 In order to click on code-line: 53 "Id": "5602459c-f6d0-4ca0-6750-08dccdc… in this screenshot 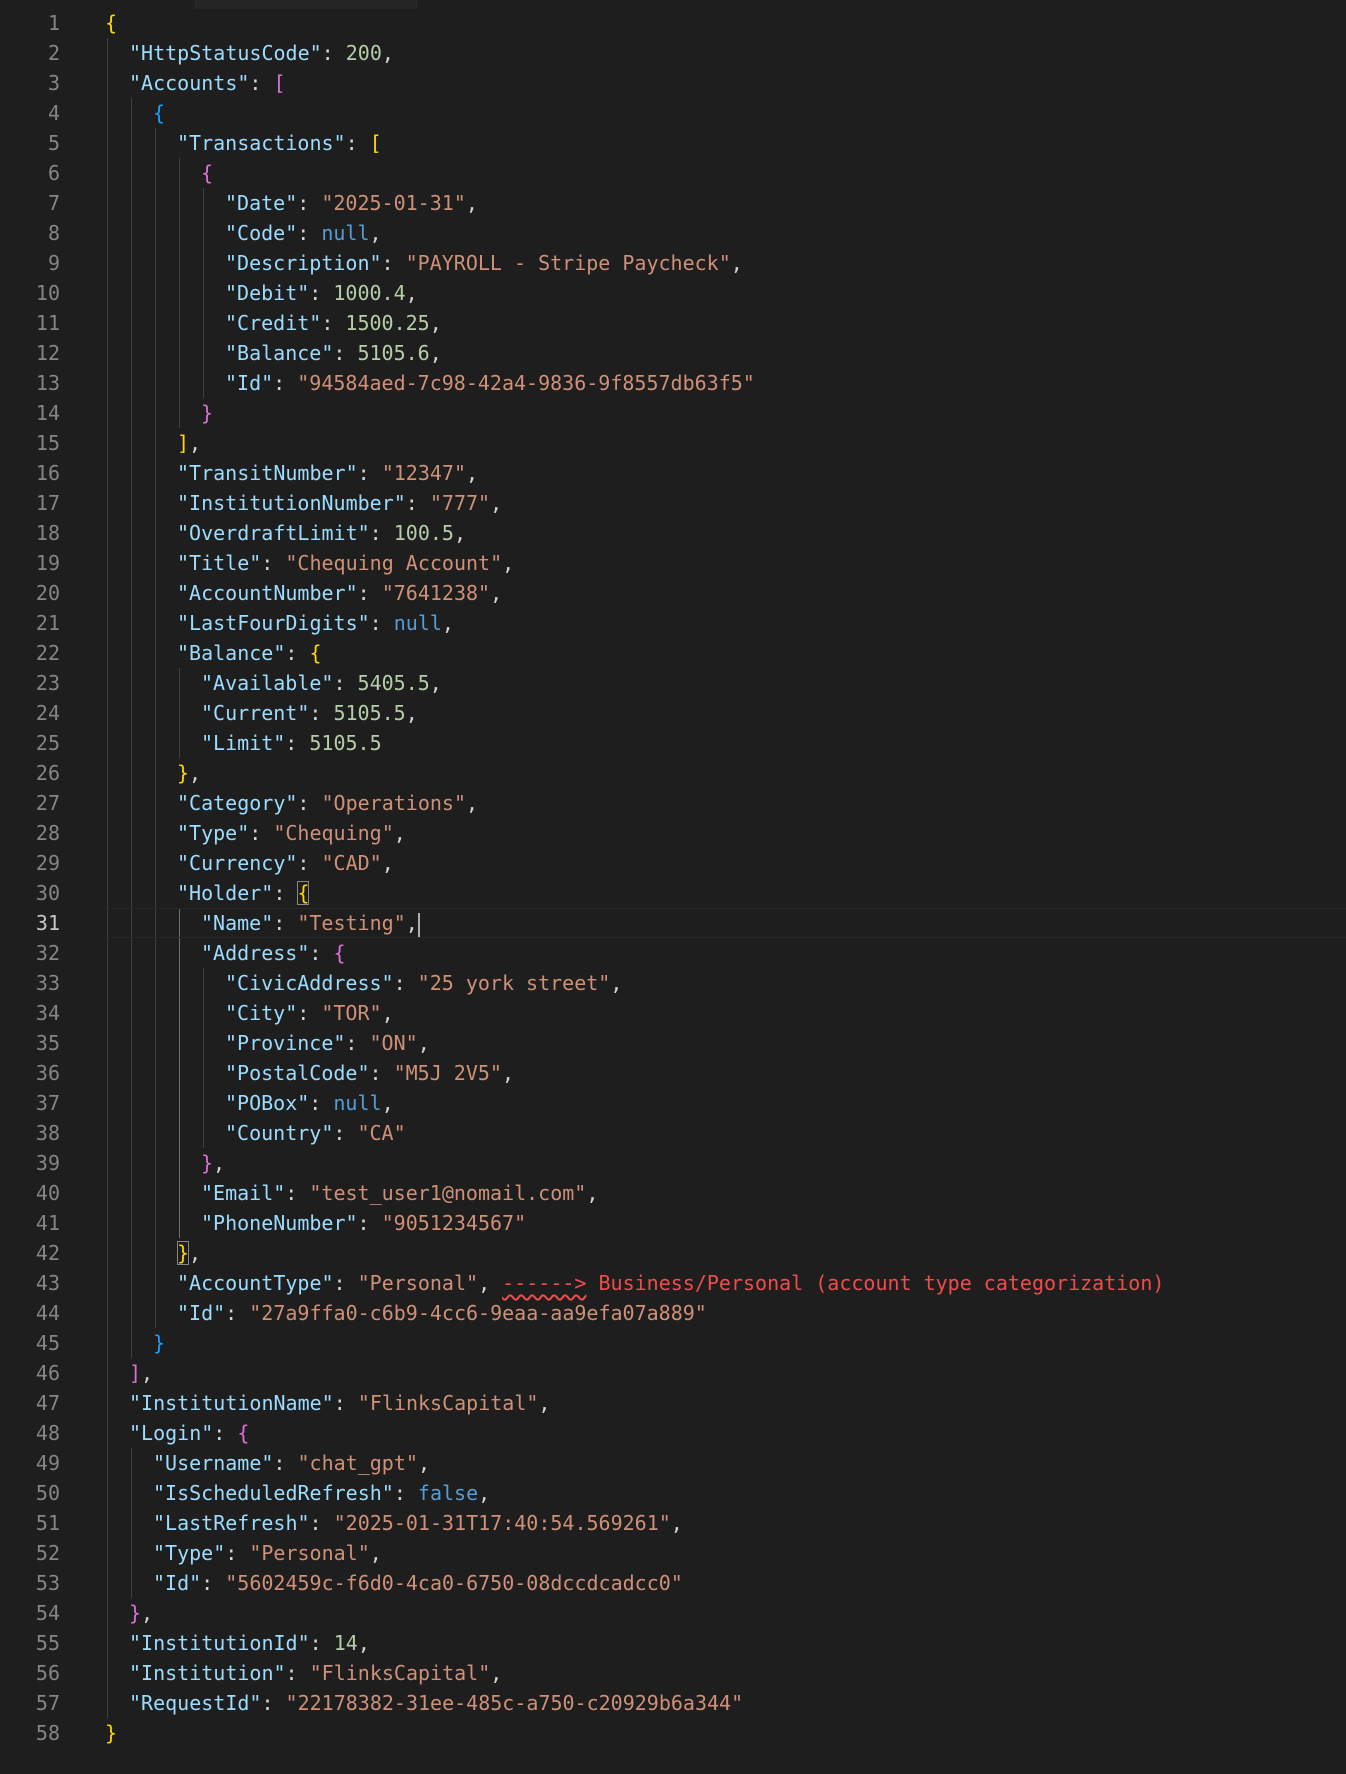, I will do `click(673, 1583)`.